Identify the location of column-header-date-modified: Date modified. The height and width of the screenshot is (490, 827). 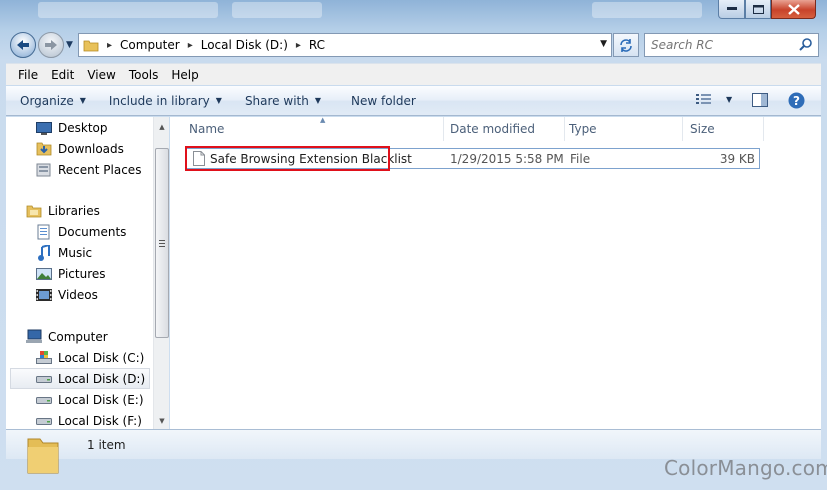
(504, 129).